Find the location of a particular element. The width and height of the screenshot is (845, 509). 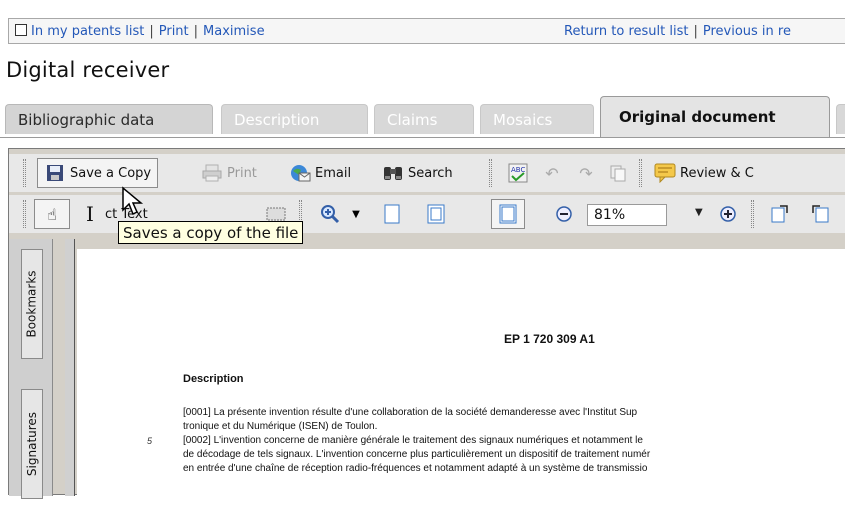

tab-overflow is located at coordinates (840, 119).